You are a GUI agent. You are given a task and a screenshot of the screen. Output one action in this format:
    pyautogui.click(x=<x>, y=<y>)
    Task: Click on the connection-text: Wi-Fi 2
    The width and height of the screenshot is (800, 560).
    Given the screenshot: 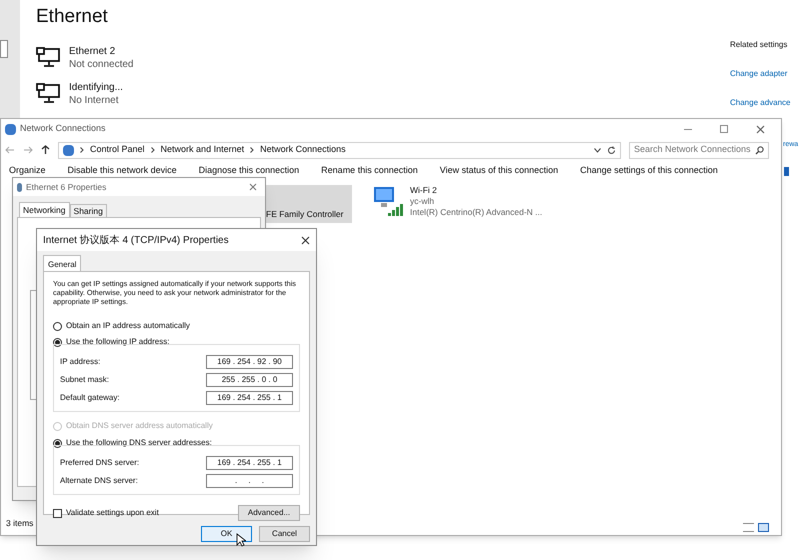 What is the action you would take?
    pyautogui.click(x=424, y=190)
    